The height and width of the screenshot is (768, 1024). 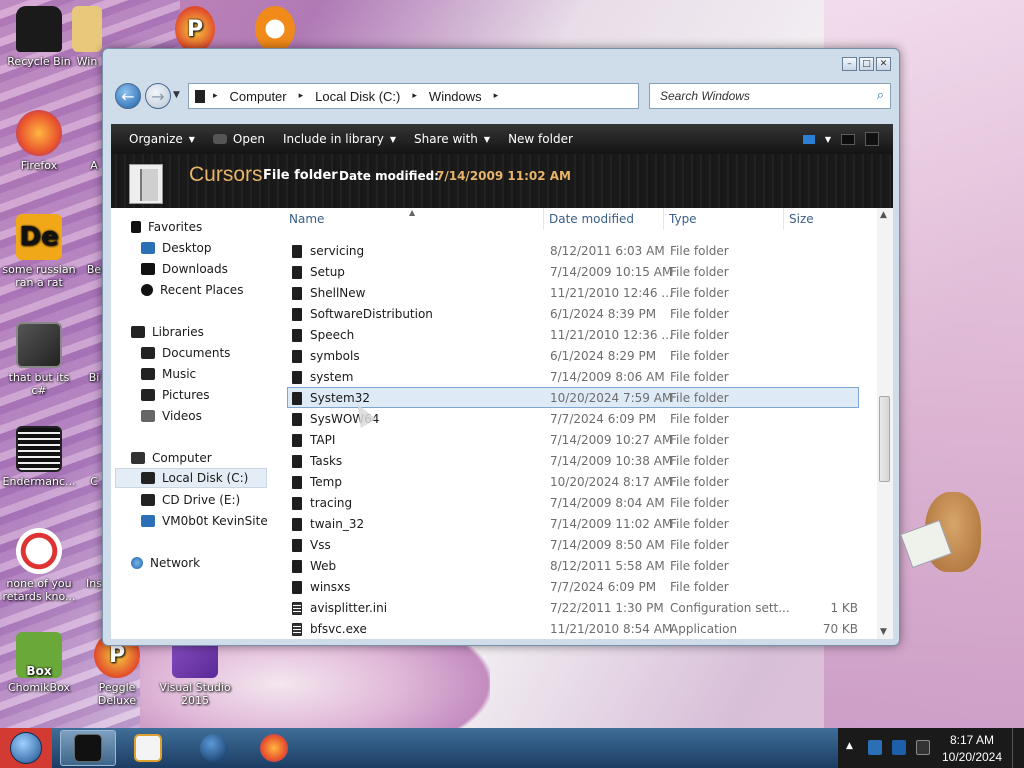 I want to click on clock-time: 8:17 AM, so click(x=972, y=740).